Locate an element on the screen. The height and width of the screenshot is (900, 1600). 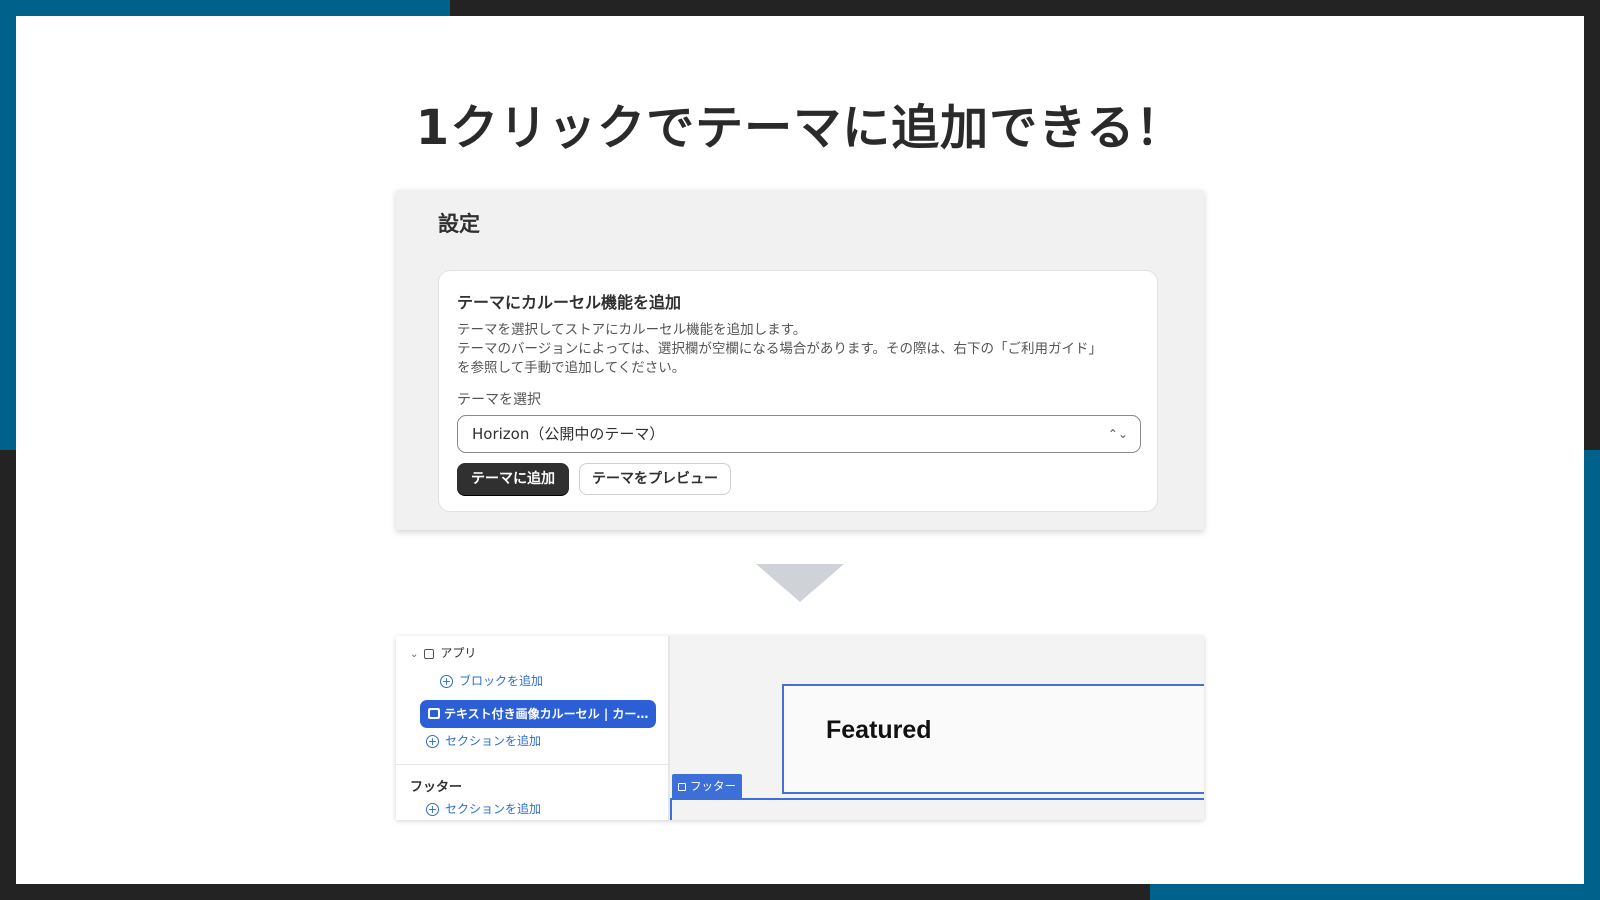
theme-select-label: テーマを選択 is located at coordinates (499, 400).